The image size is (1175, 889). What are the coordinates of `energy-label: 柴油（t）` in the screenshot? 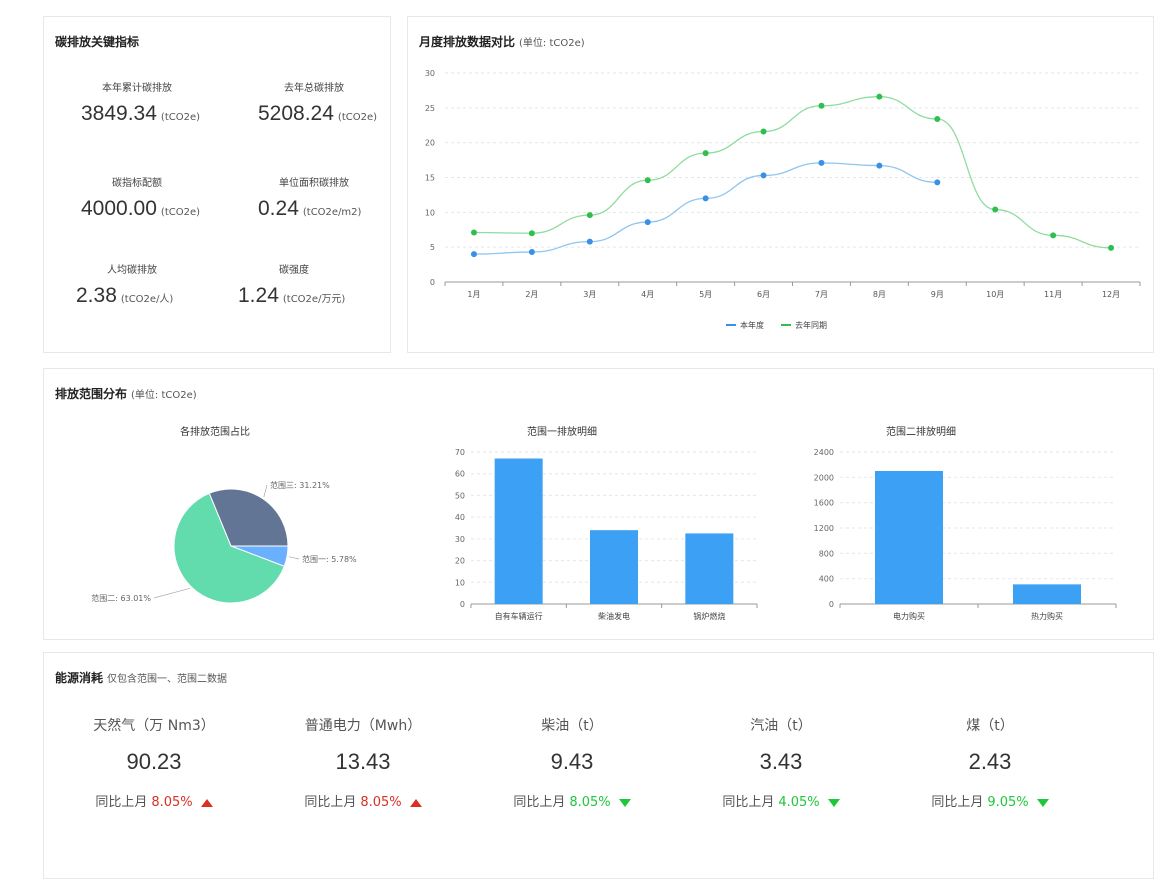 It's located at (572, 726).